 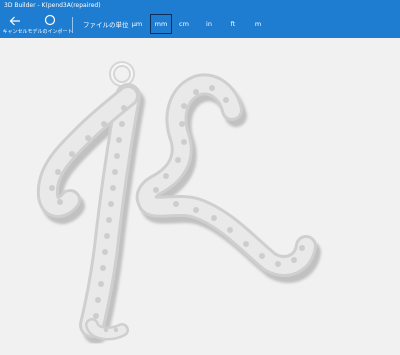 I want to click on unit-option-um: μm, so click(x=137, y=24).